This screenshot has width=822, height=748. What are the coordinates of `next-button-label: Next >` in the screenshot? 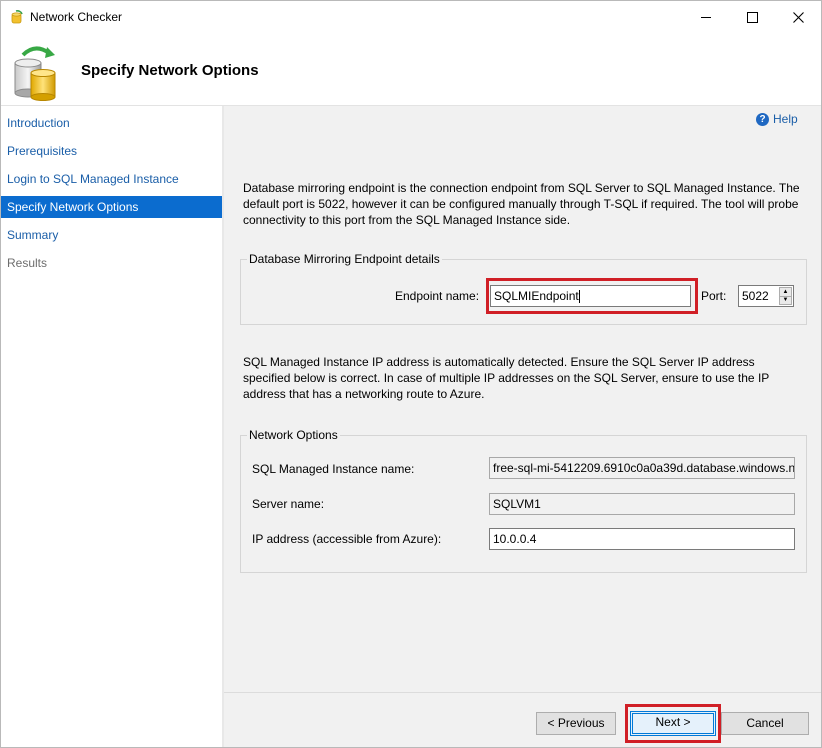 It's located at (673, 723).